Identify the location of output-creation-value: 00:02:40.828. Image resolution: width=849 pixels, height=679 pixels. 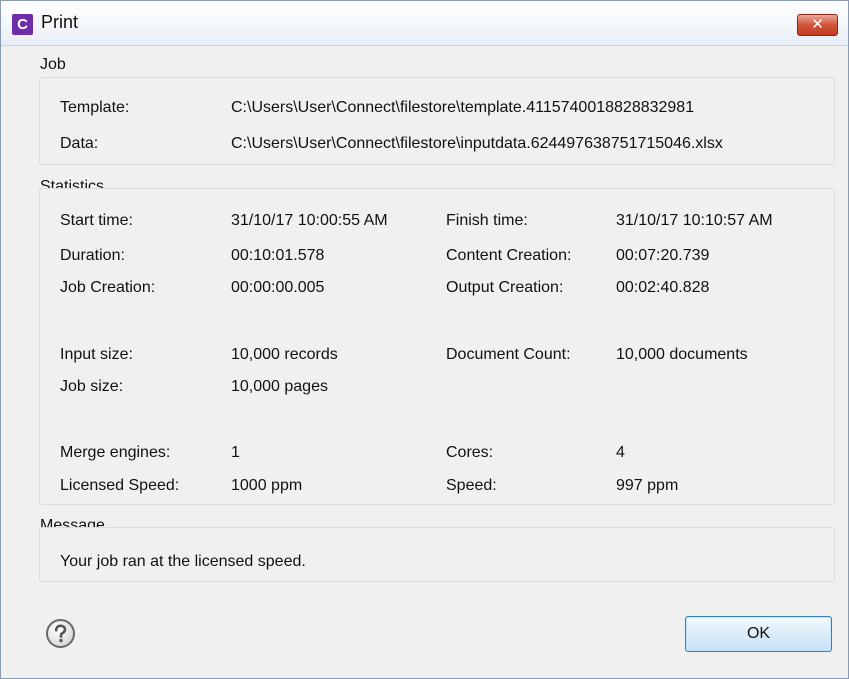
(663, 287).